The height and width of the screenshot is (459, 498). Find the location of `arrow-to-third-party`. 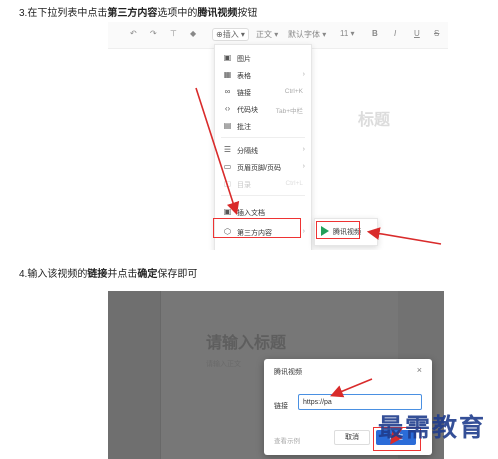

arrow-to-third-party is located at coordinates (217, 151).